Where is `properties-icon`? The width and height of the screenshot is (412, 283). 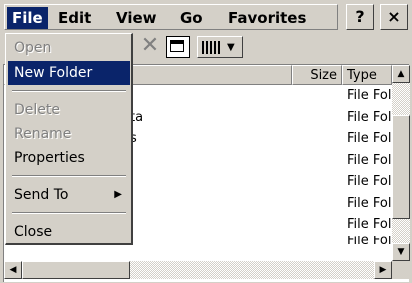 properties-icon is located at coordinates (178, 47).